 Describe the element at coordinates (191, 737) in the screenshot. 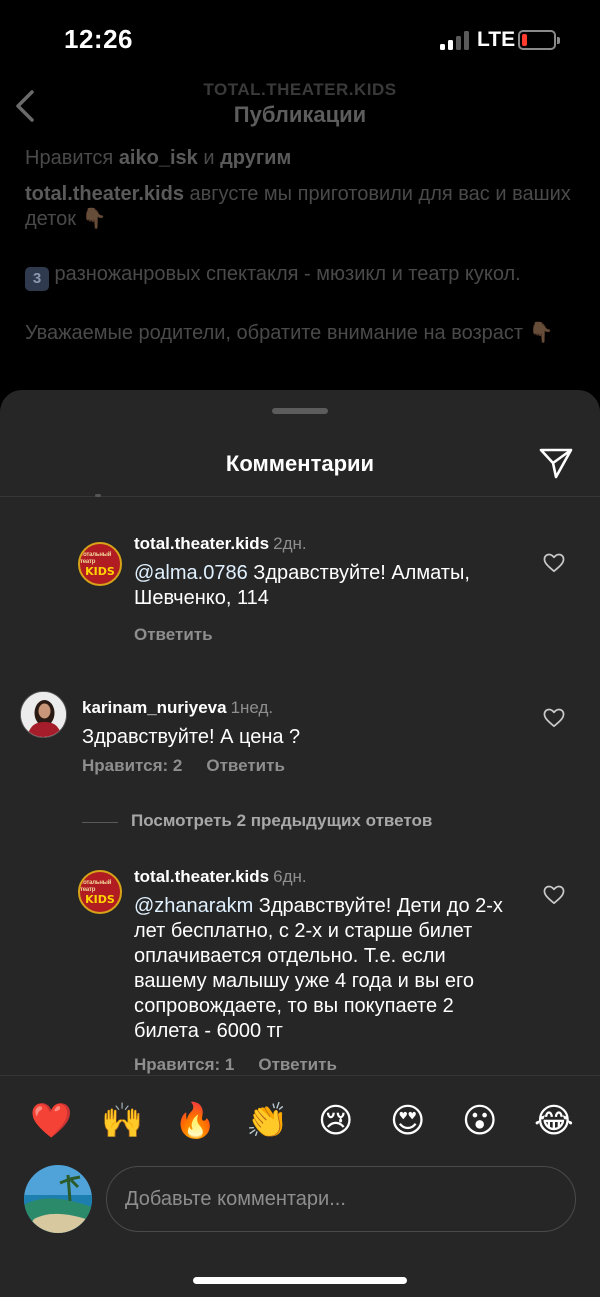

I see `comment-text: Здравствуйте! А цена ?` at that location.